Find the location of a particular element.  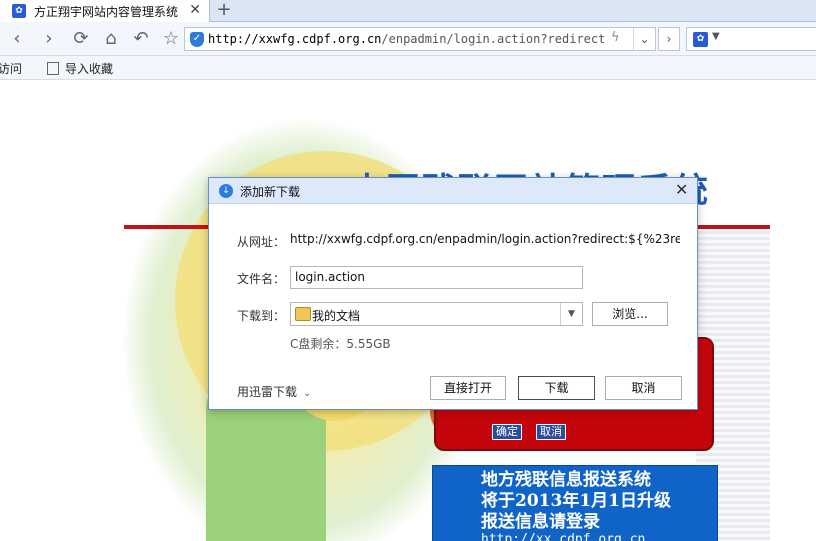

tab-title: 方正翔宇网站内容管理系统 is located at coordinates (106, 11).